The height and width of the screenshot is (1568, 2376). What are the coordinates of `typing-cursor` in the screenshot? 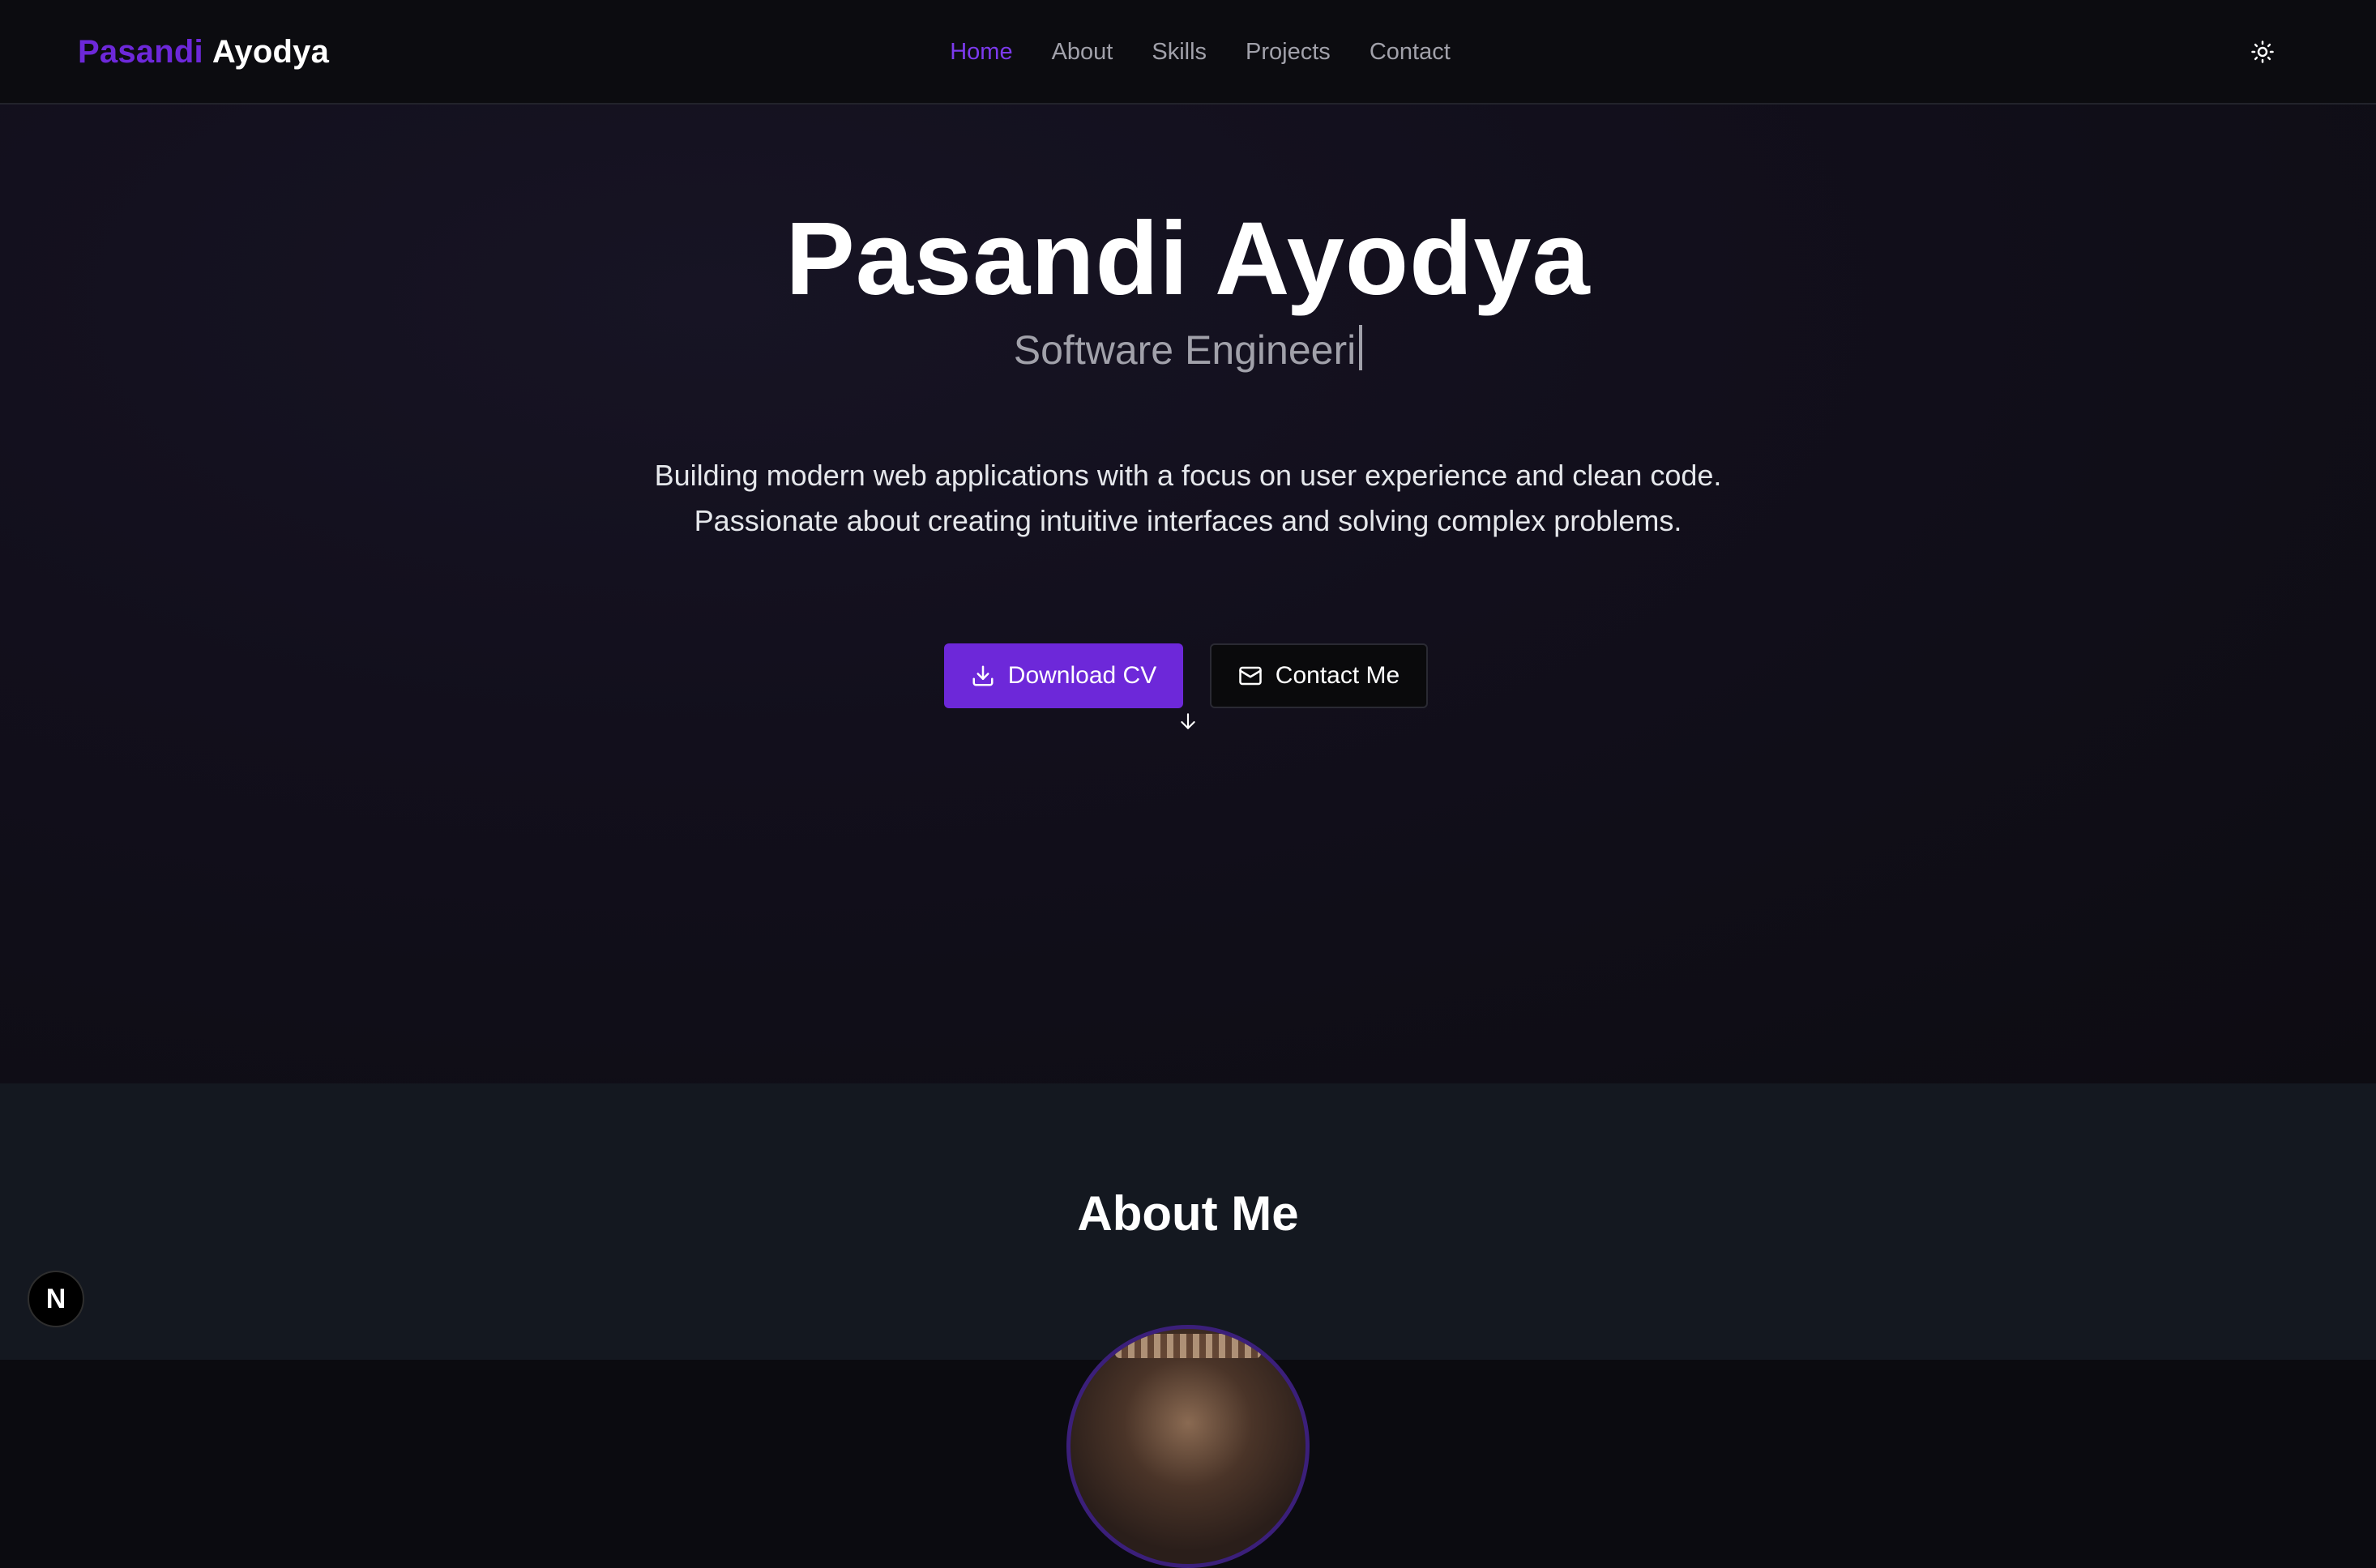 It's located at (1361, 347).